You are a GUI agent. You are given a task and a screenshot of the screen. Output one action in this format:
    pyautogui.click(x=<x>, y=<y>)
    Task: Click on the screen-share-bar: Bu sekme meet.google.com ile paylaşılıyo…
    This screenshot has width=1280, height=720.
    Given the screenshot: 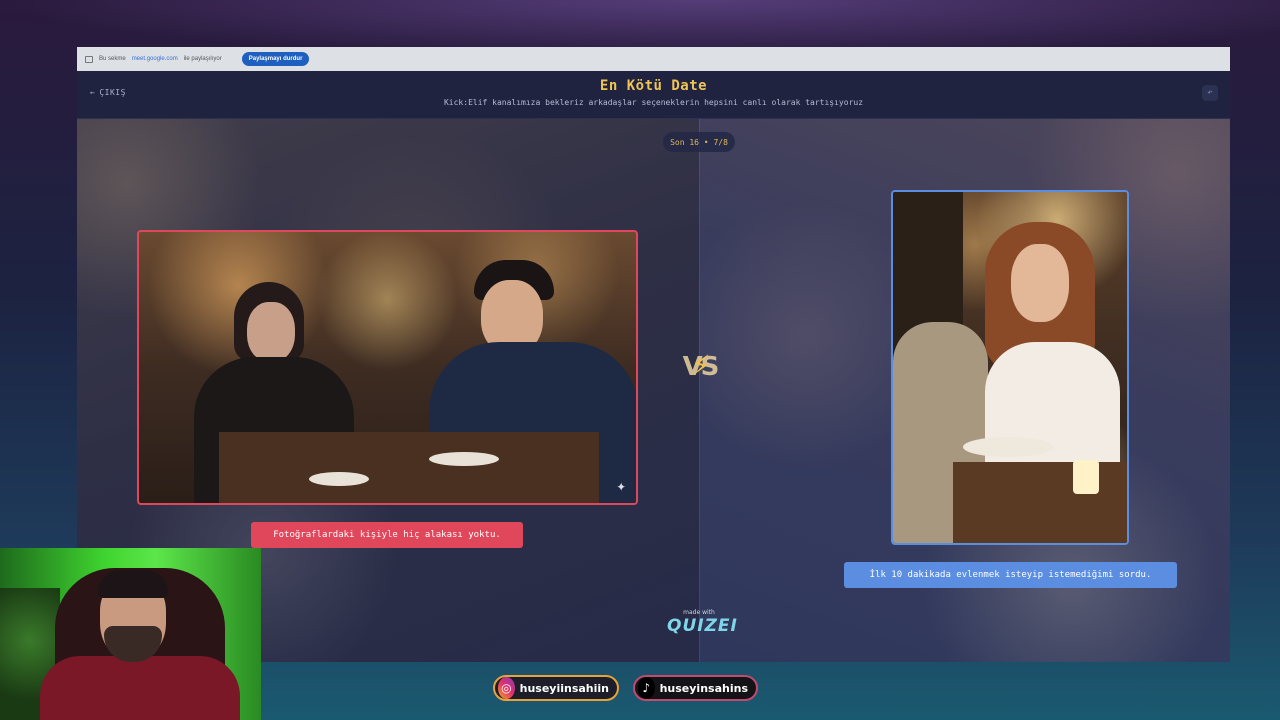 What is the action you would take?
    pyautogui.click(x=653, y=59)
    